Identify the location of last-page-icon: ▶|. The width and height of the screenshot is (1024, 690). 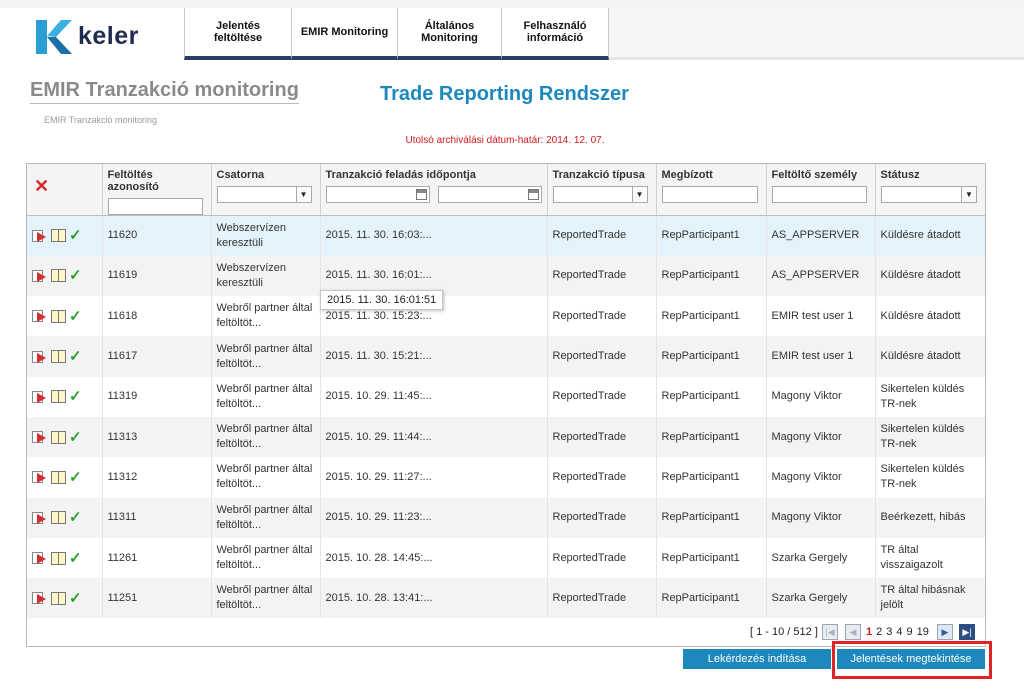
(967, 632).